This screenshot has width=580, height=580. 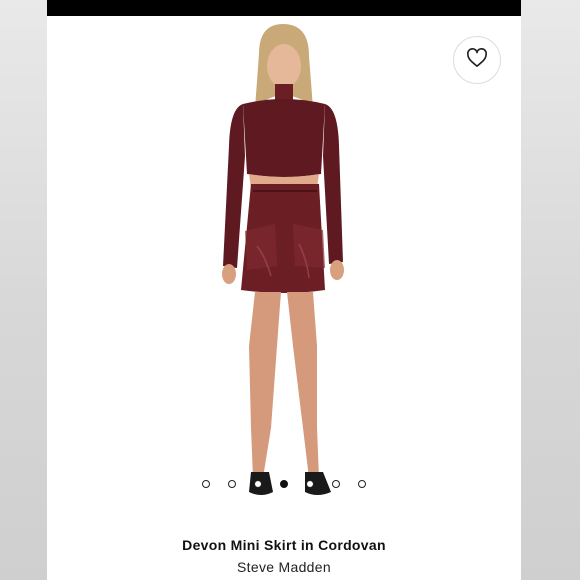 What do you see at coordinates (284, 8) in the screenshot?
I see `top-nav-bar` at bounding box center [284, 8].